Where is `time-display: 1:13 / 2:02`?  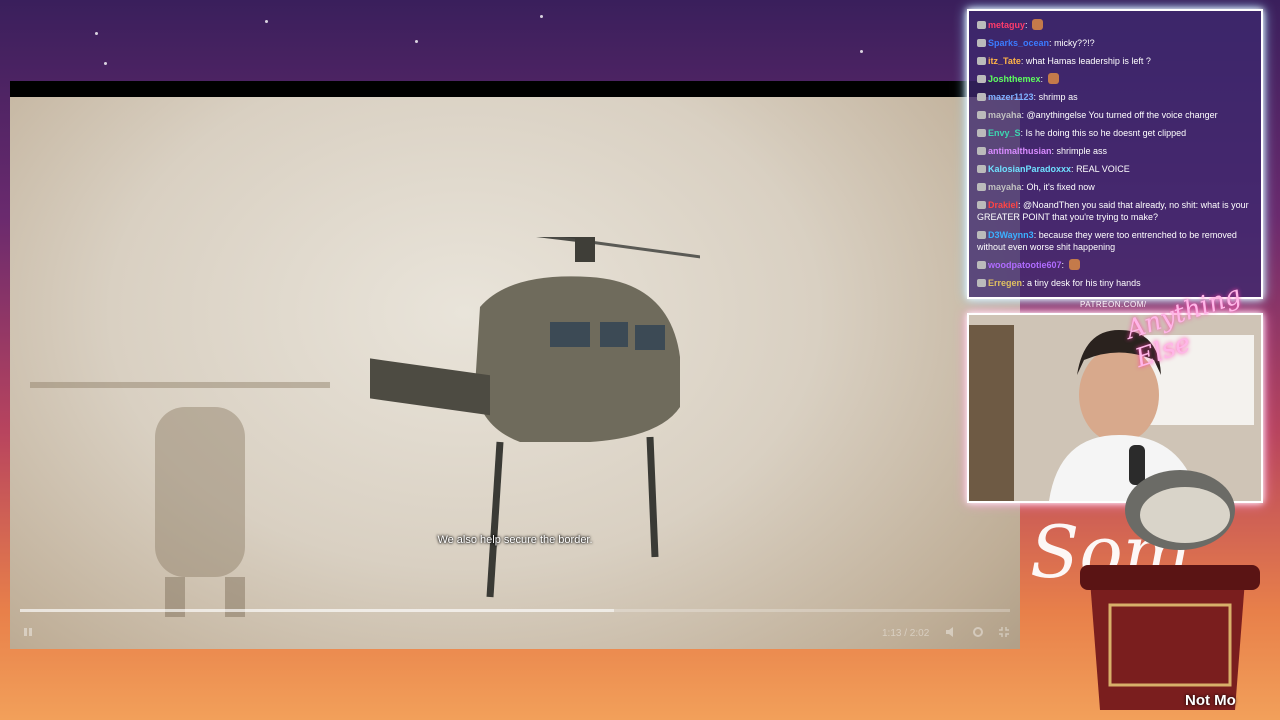
time-display: 1:13 / 2:02 is located at coordinates (906, 633).